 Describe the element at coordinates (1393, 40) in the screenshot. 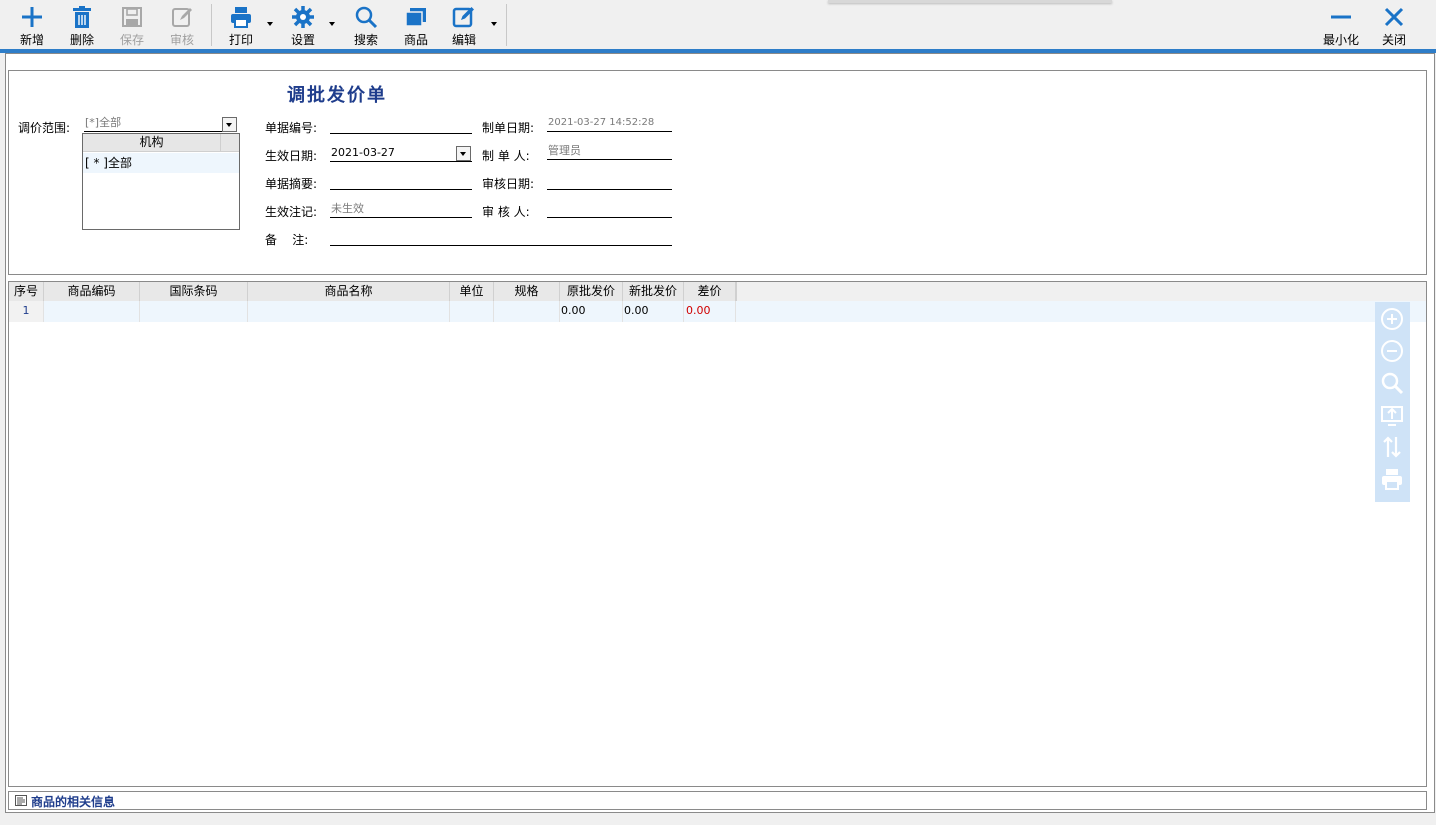

I see `close-label: 关闭` at that location.